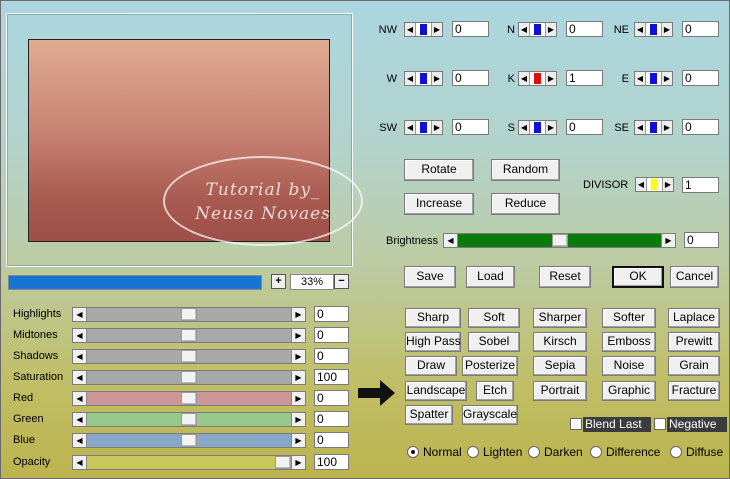 The width and height of the screenshot is (730, 479). Describe the element at coordinates (701, 240) in the screenshot. I see `brightness-field: 0` at that location.